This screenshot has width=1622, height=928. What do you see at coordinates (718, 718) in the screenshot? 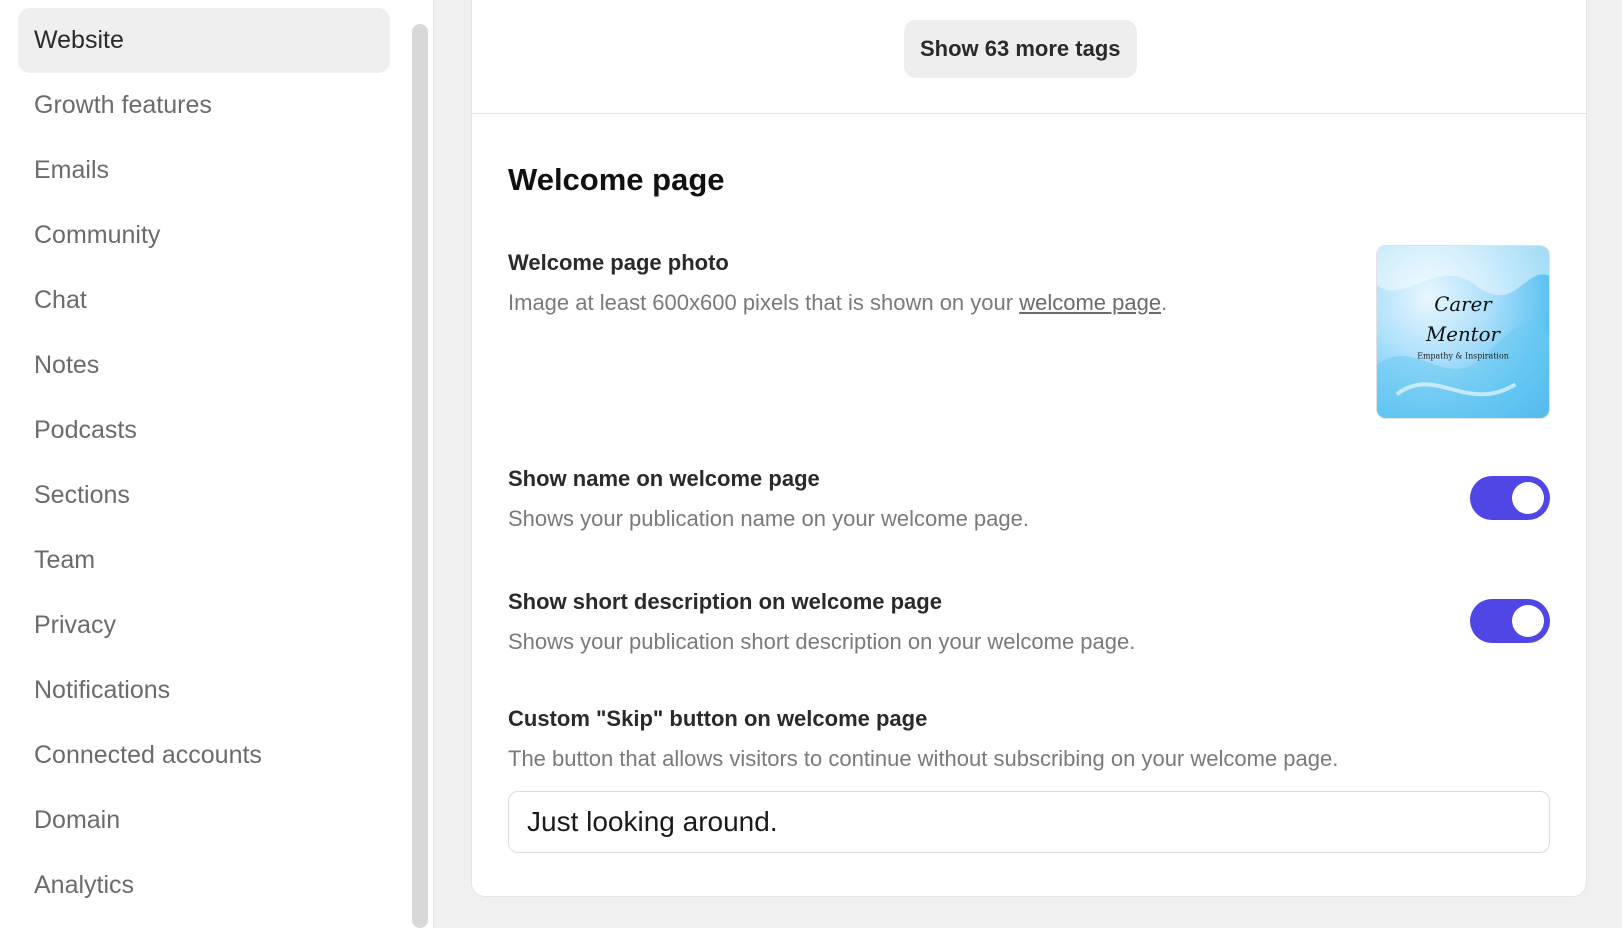
I see `skip-button-label: Custom "Skip" button on welcome page` at bounding box center [718, 718].